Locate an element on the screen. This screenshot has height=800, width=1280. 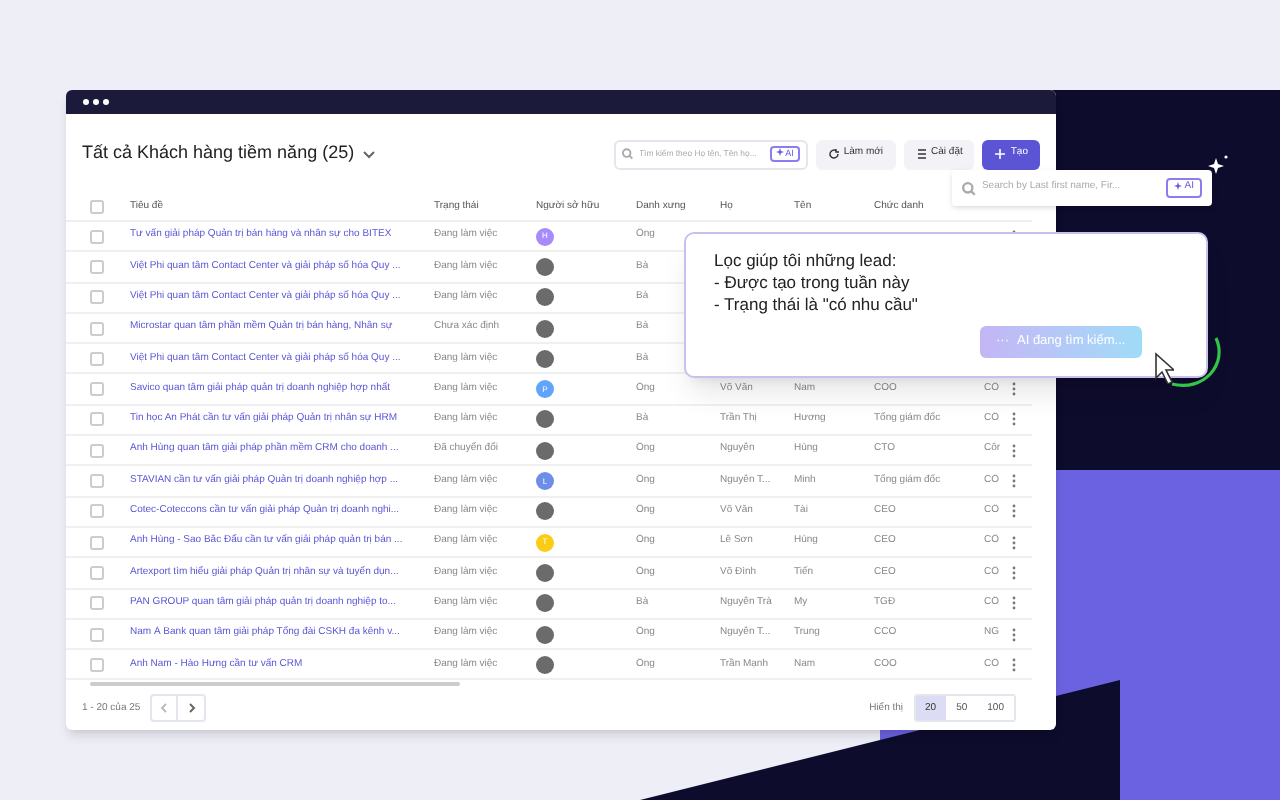
select-all-checkbox is located at coordinates (97, 207).